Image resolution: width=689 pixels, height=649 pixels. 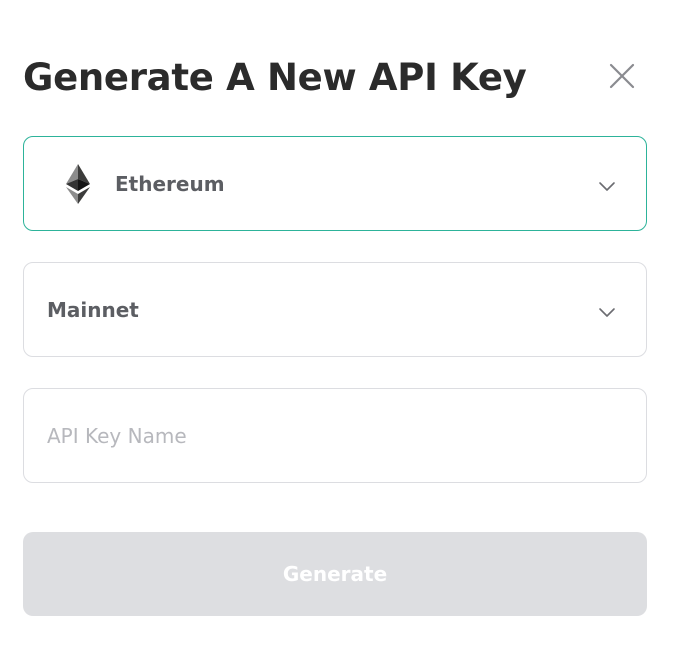 I want to click on network-select-value: Mainnet, so click(x=93, y=310).